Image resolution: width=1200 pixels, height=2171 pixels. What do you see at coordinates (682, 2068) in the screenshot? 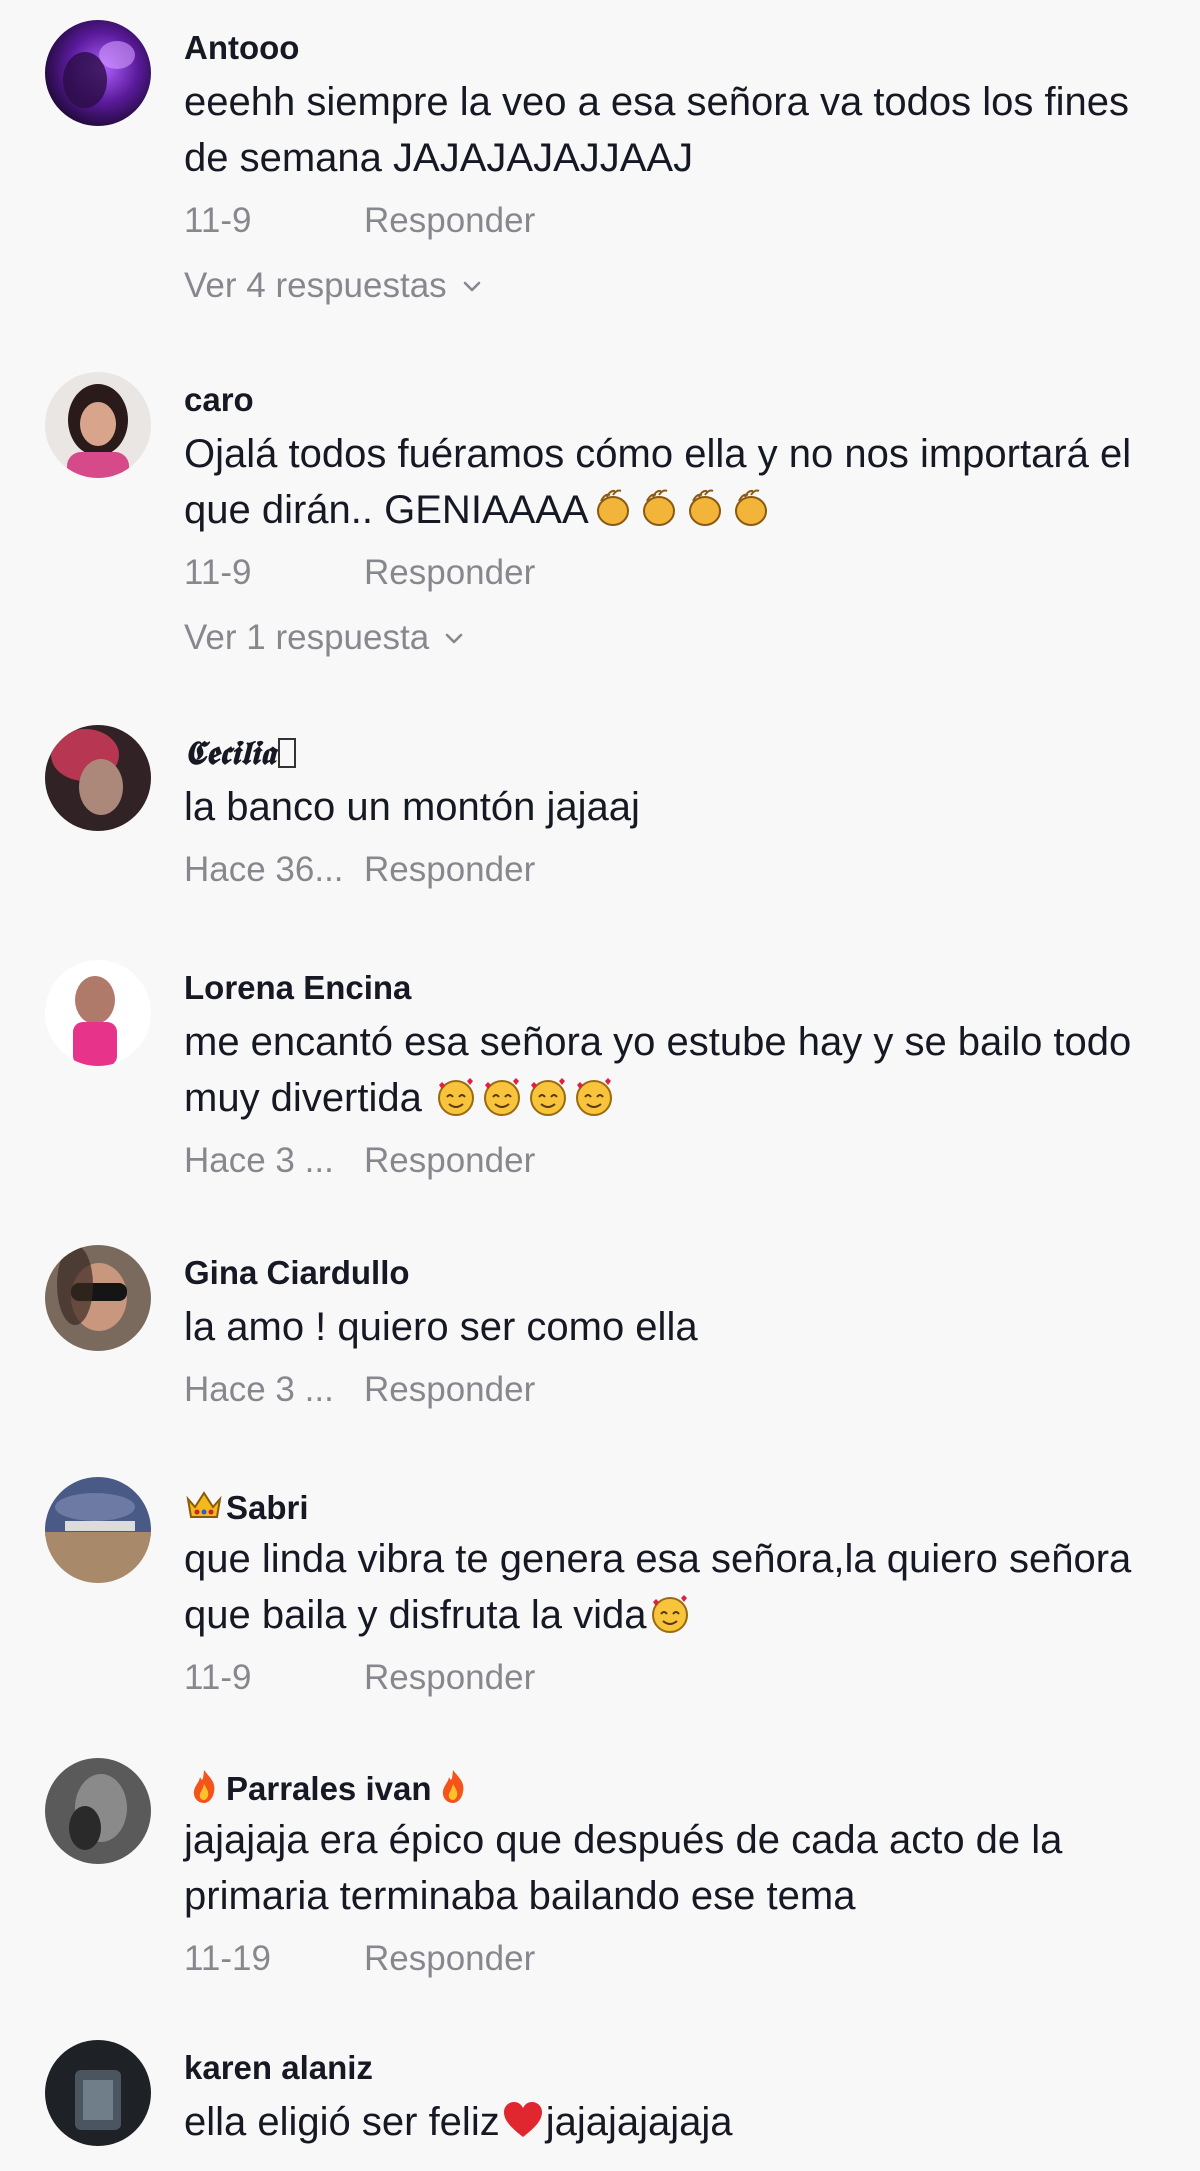
I see `comment-username: karen alaniz` at bounding box center [682, 2068].